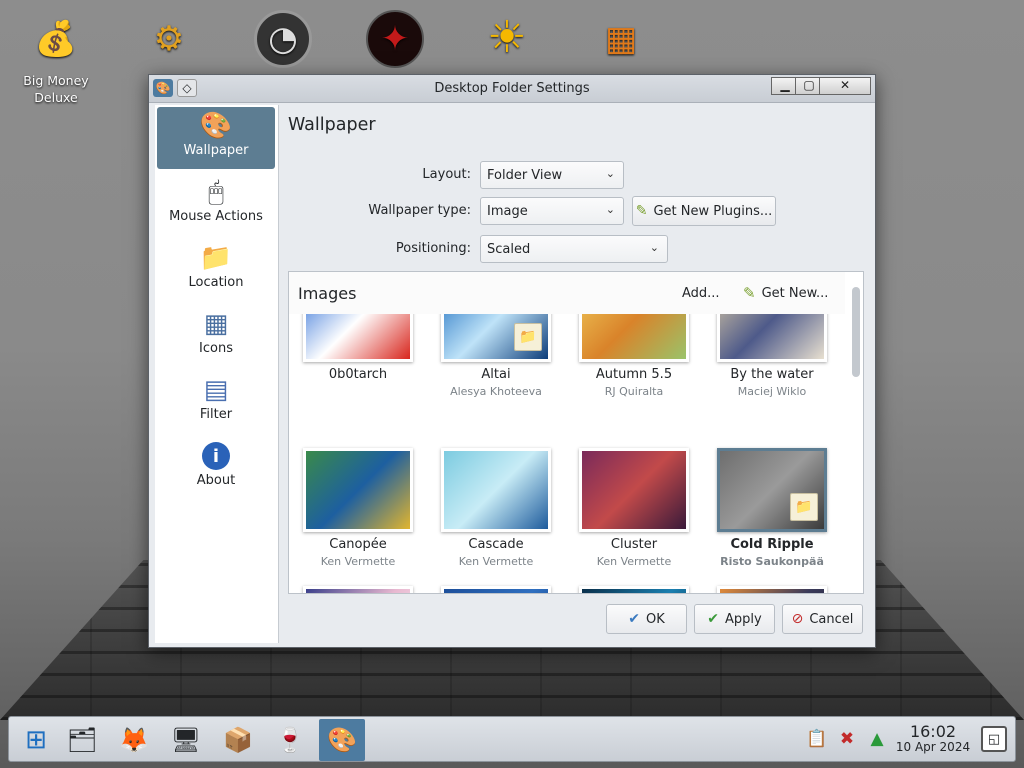  What do you see at coordinates (358, 374) in the screenshot?
I see `wallpaper-name: 0b0tarch` at bounding box center [358, 374].